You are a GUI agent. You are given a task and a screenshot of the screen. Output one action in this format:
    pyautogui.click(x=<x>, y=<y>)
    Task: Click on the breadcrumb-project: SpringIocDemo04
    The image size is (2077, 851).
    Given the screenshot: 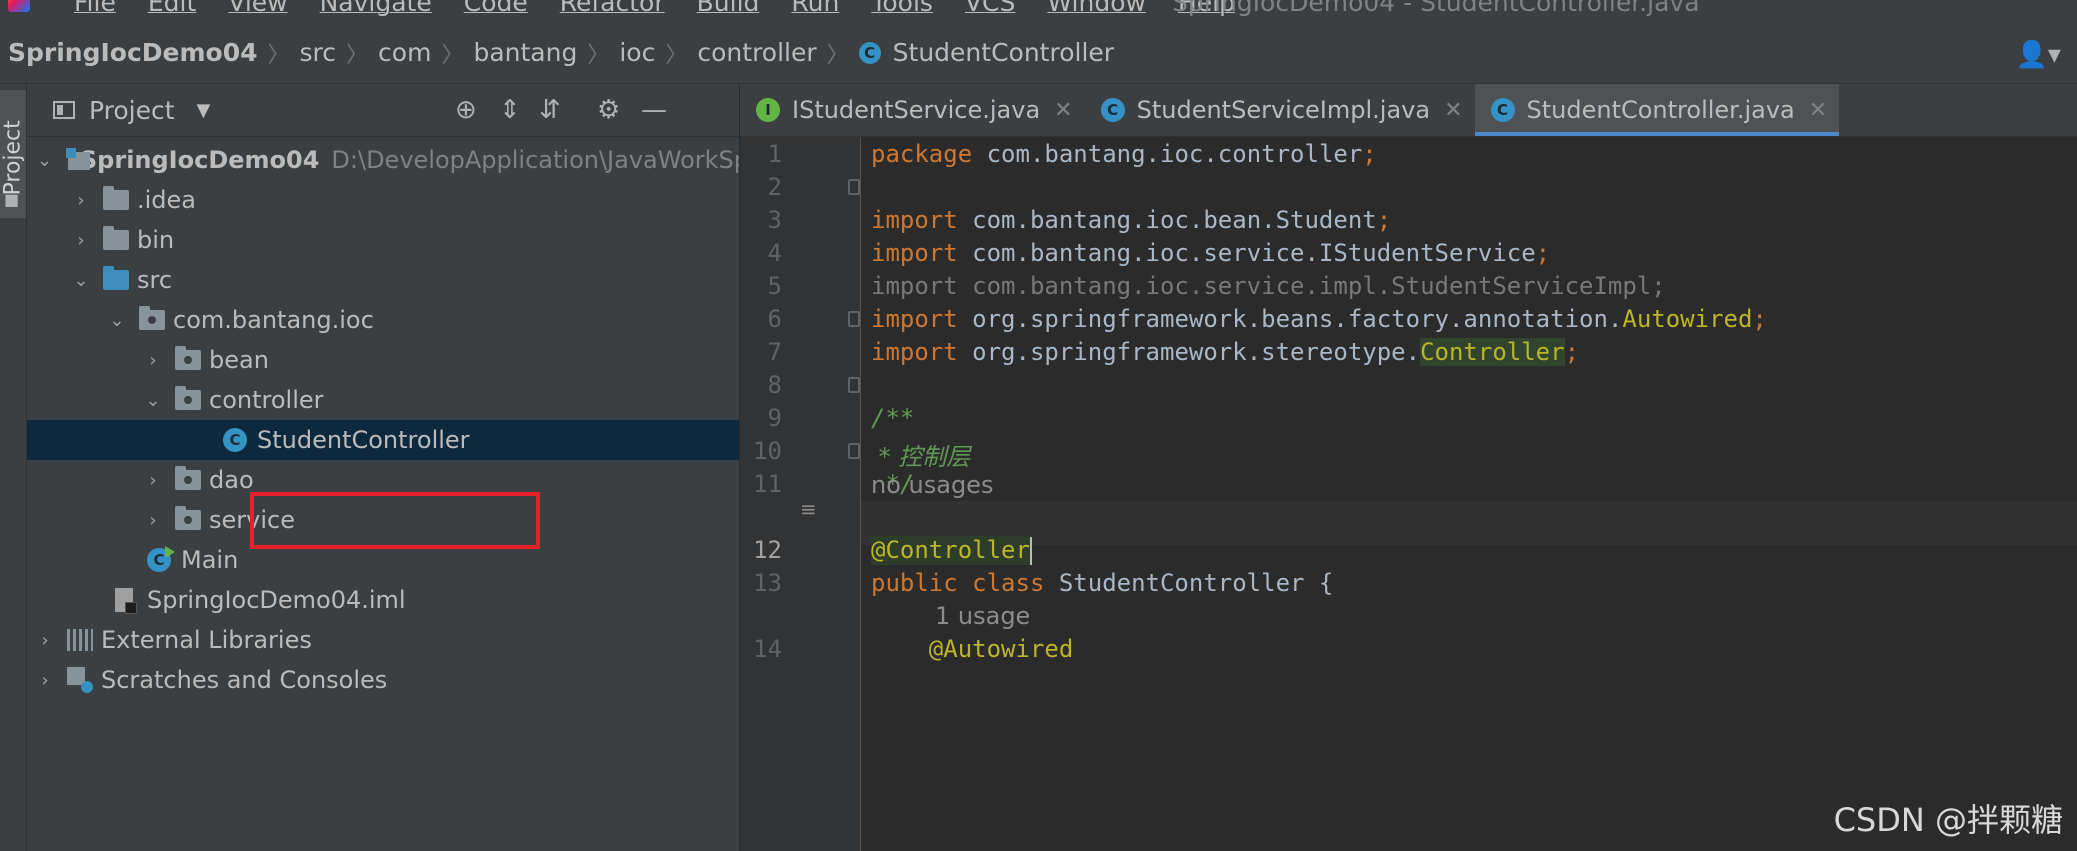 What is the action you would take?
    pyautogui.click(x=133, y=52)
    